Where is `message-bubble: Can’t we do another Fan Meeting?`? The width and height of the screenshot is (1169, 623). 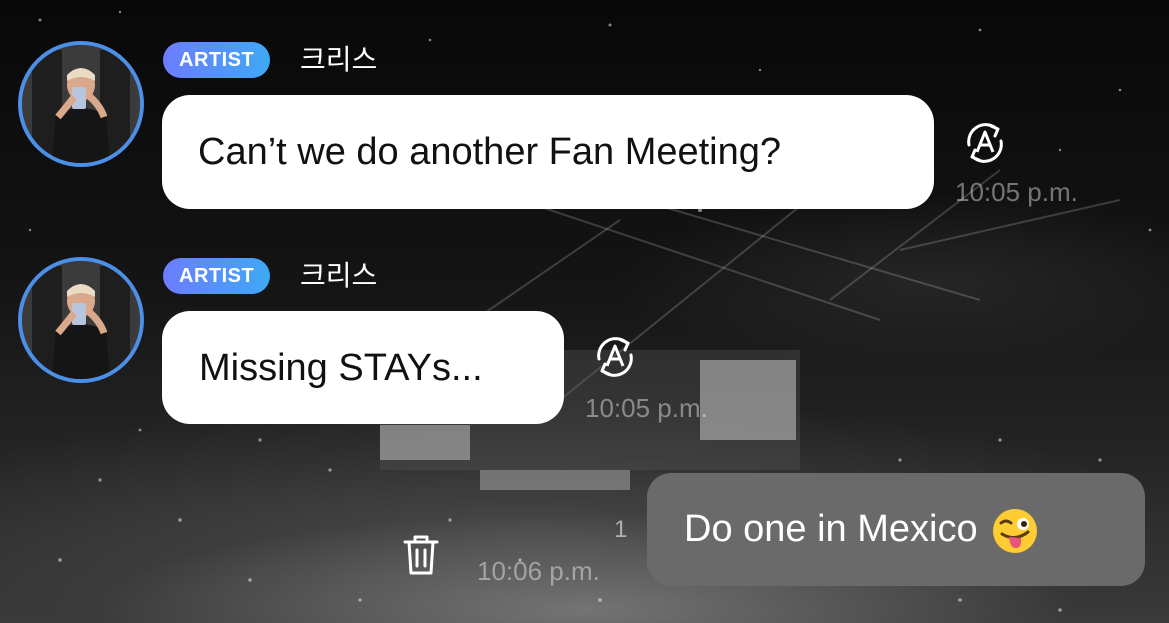
message-bubble: Can’t we do another Fan Meeting? is located at coordinates (548, 152).